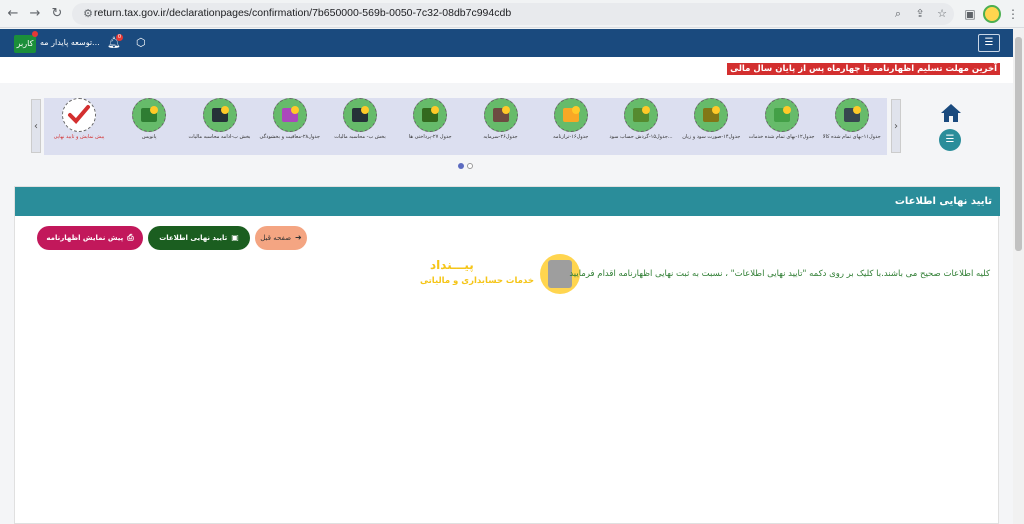 This screenshot has width=1024, height=524. Describe the element at coordinates (507, 201) in the screenshot. I see `card-header: تایید نهایی اطلاعات` at that location.